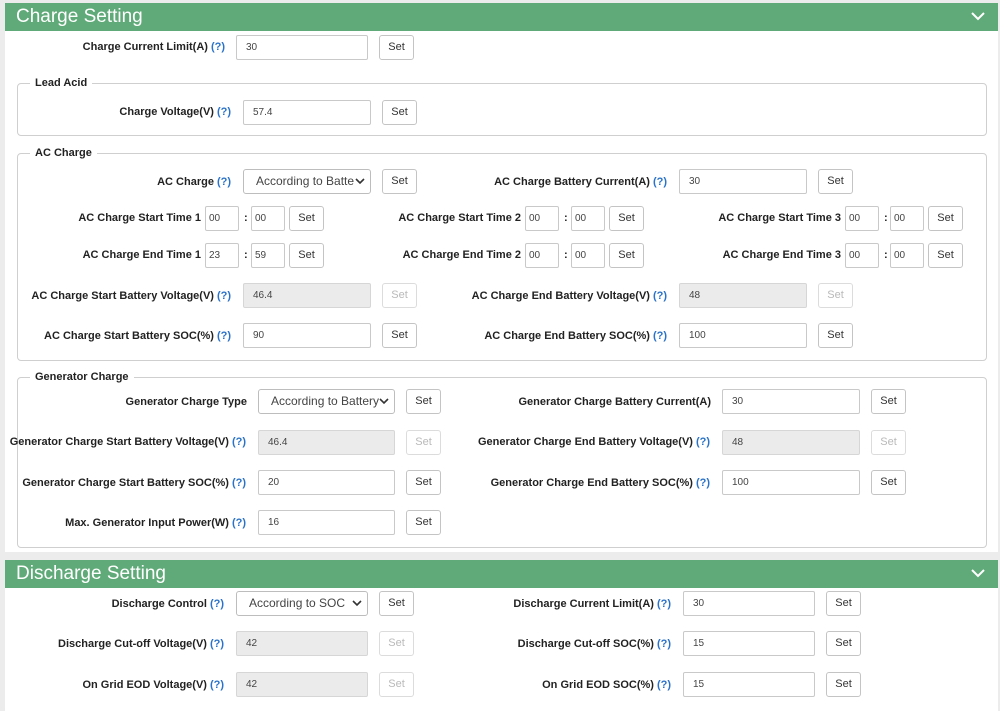  Describe the element at coordinates (128, 483) in the screenshot. I see `generator-charge-start-battery-soc-label: Generator Charge Start Battery SOC(%) (?)` at that location.